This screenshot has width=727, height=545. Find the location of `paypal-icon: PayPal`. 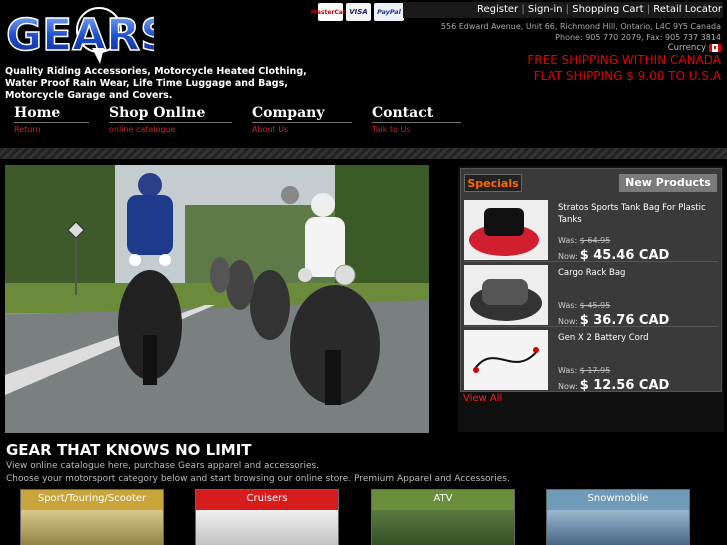

paypal-icon: PayPal is located at coordinates (389, 12).